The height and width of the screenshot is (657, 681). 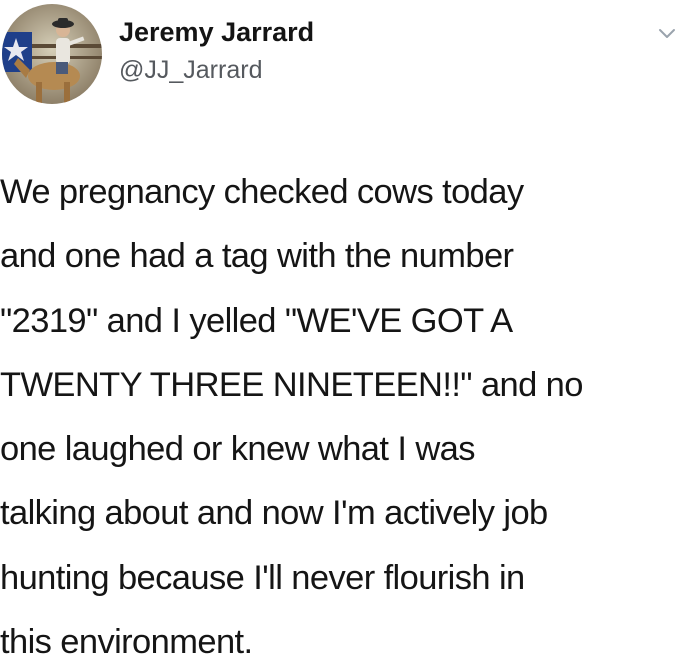 I want to click on tweet-text-line: TWENTY THREE NINETEEN!!" and no, so click(x=291, y=384).